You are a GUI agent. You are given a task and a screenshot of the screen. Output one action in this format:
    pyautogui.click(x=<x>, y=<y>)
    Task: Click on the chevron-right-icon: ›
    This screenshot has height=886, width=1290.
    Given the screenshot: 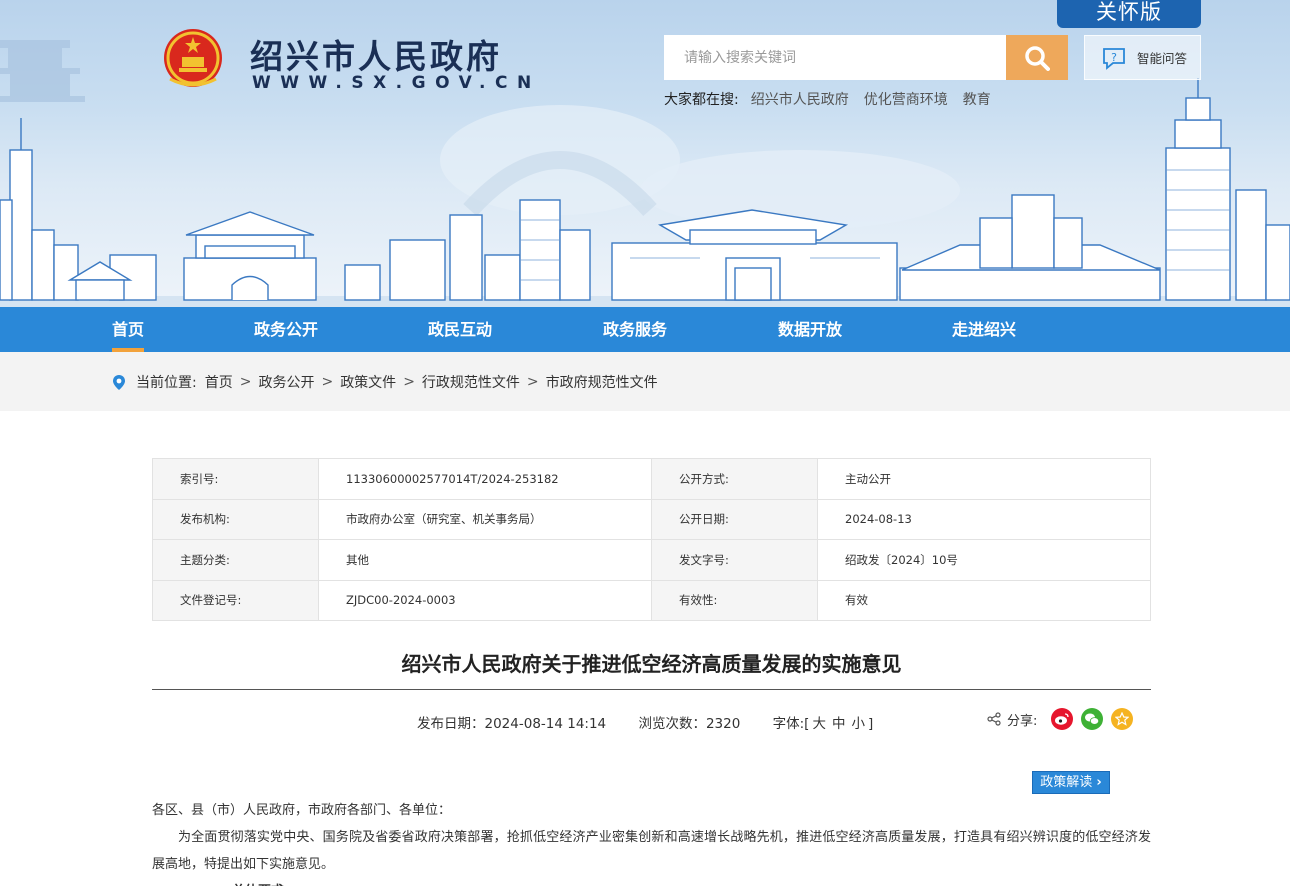 What is the action you would take?
    pyautogui.click(x=1099, y=782)
    